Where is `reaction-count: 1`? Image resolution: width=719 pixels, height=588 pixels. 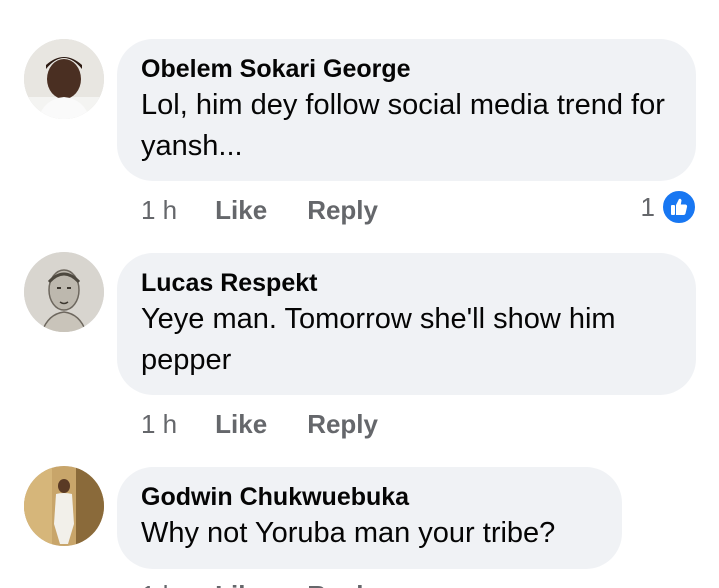
reaction-count: 1 is located at coordinates (647, 206).